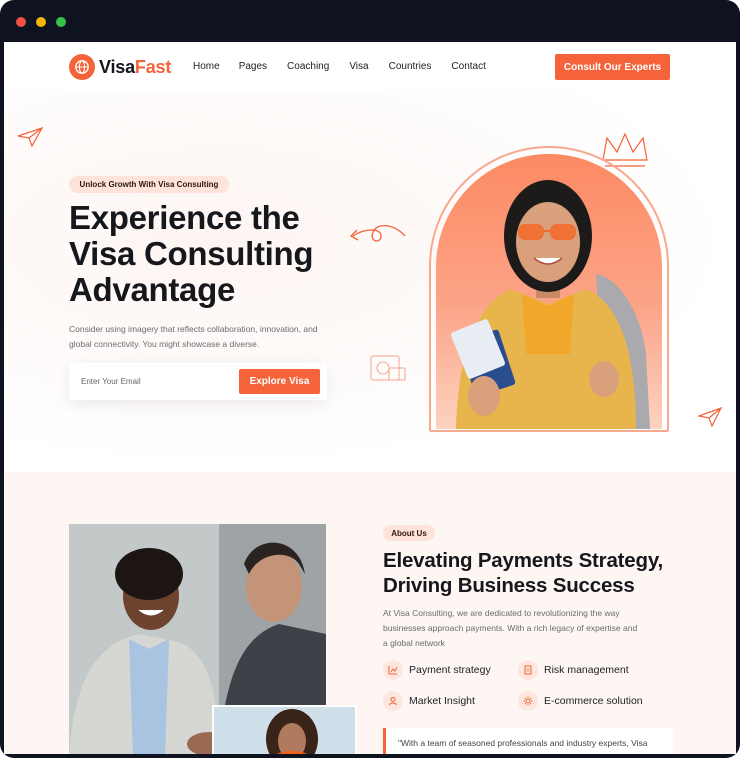 This screenshot has height=758, width=740. I want to click on nav-pages: Pages, so click(253, 66).